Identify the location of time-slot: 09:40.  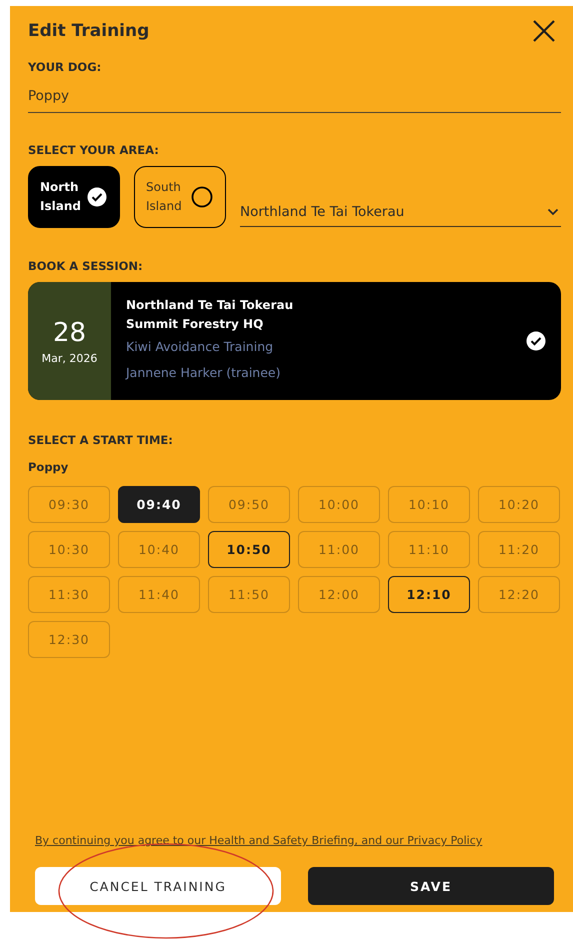
(159, 504).